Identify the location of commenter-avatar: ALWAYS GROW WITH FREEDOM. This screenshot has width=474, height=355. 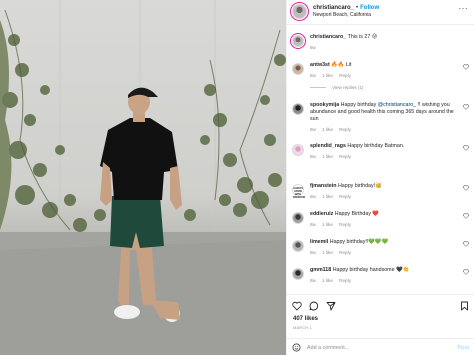
(298, 191).